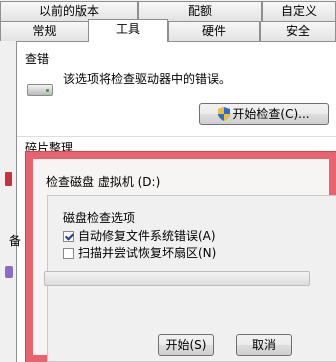  Describe the element at coordinates (8, 179) in the screenshot. I see `defrag-icon` at that location.